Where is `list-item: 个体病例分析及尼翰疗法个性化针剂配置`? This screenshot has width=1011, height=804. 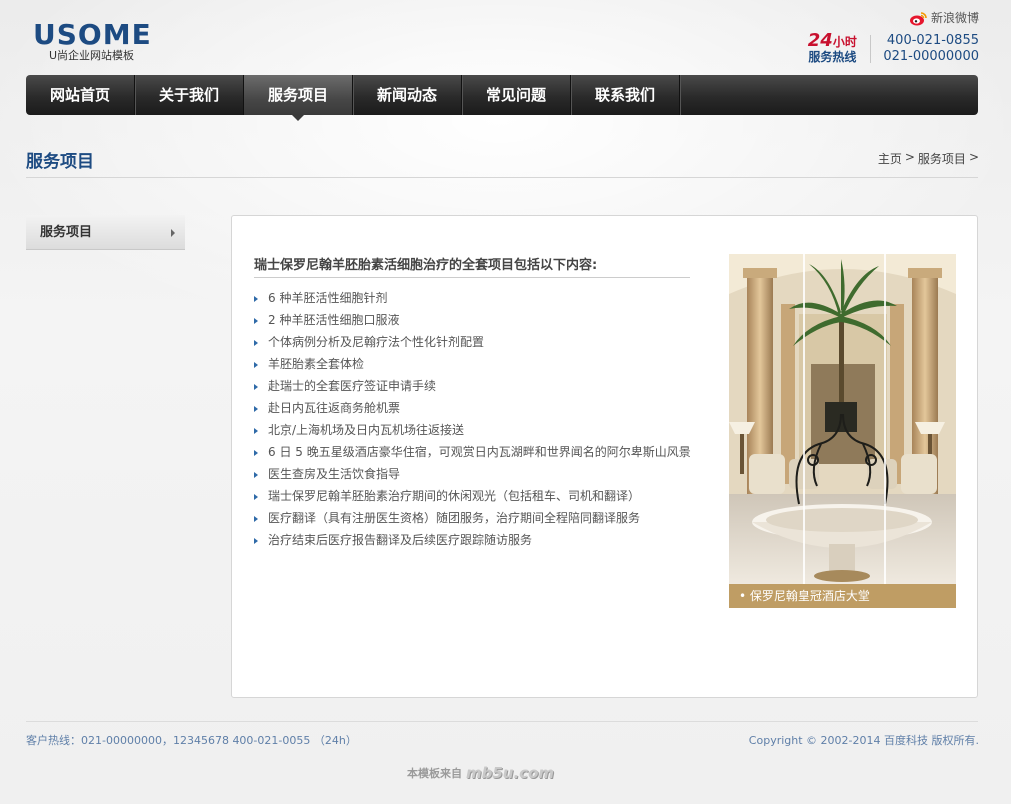 list-item: 个体病例分析及尼翰疗法个性化针剂配置 is located at coordinates (472, 342).